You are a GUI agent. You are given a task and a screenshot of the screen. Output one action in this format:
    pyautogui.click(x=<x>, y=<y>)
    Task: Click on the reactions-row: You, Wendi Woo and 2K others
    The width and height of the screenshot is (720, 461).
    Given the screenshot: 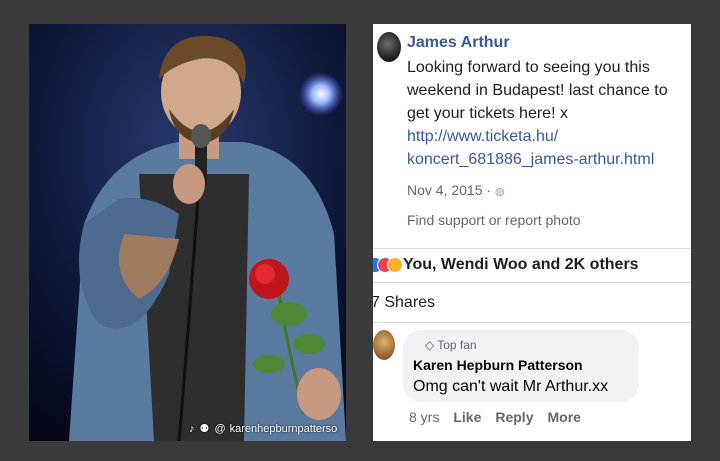 What is the action you would take?
    pyautogui.click(x=506, y=265)
    